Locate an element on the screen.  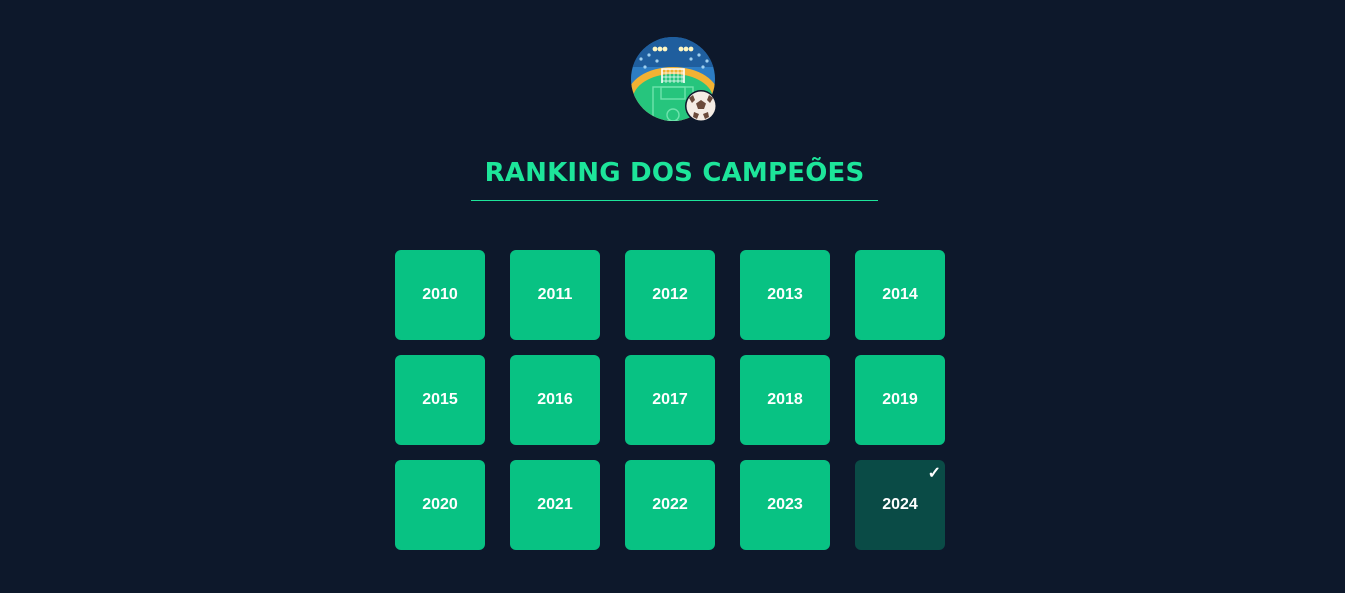
year-label: 2022 is located at coordinates (670, 504).